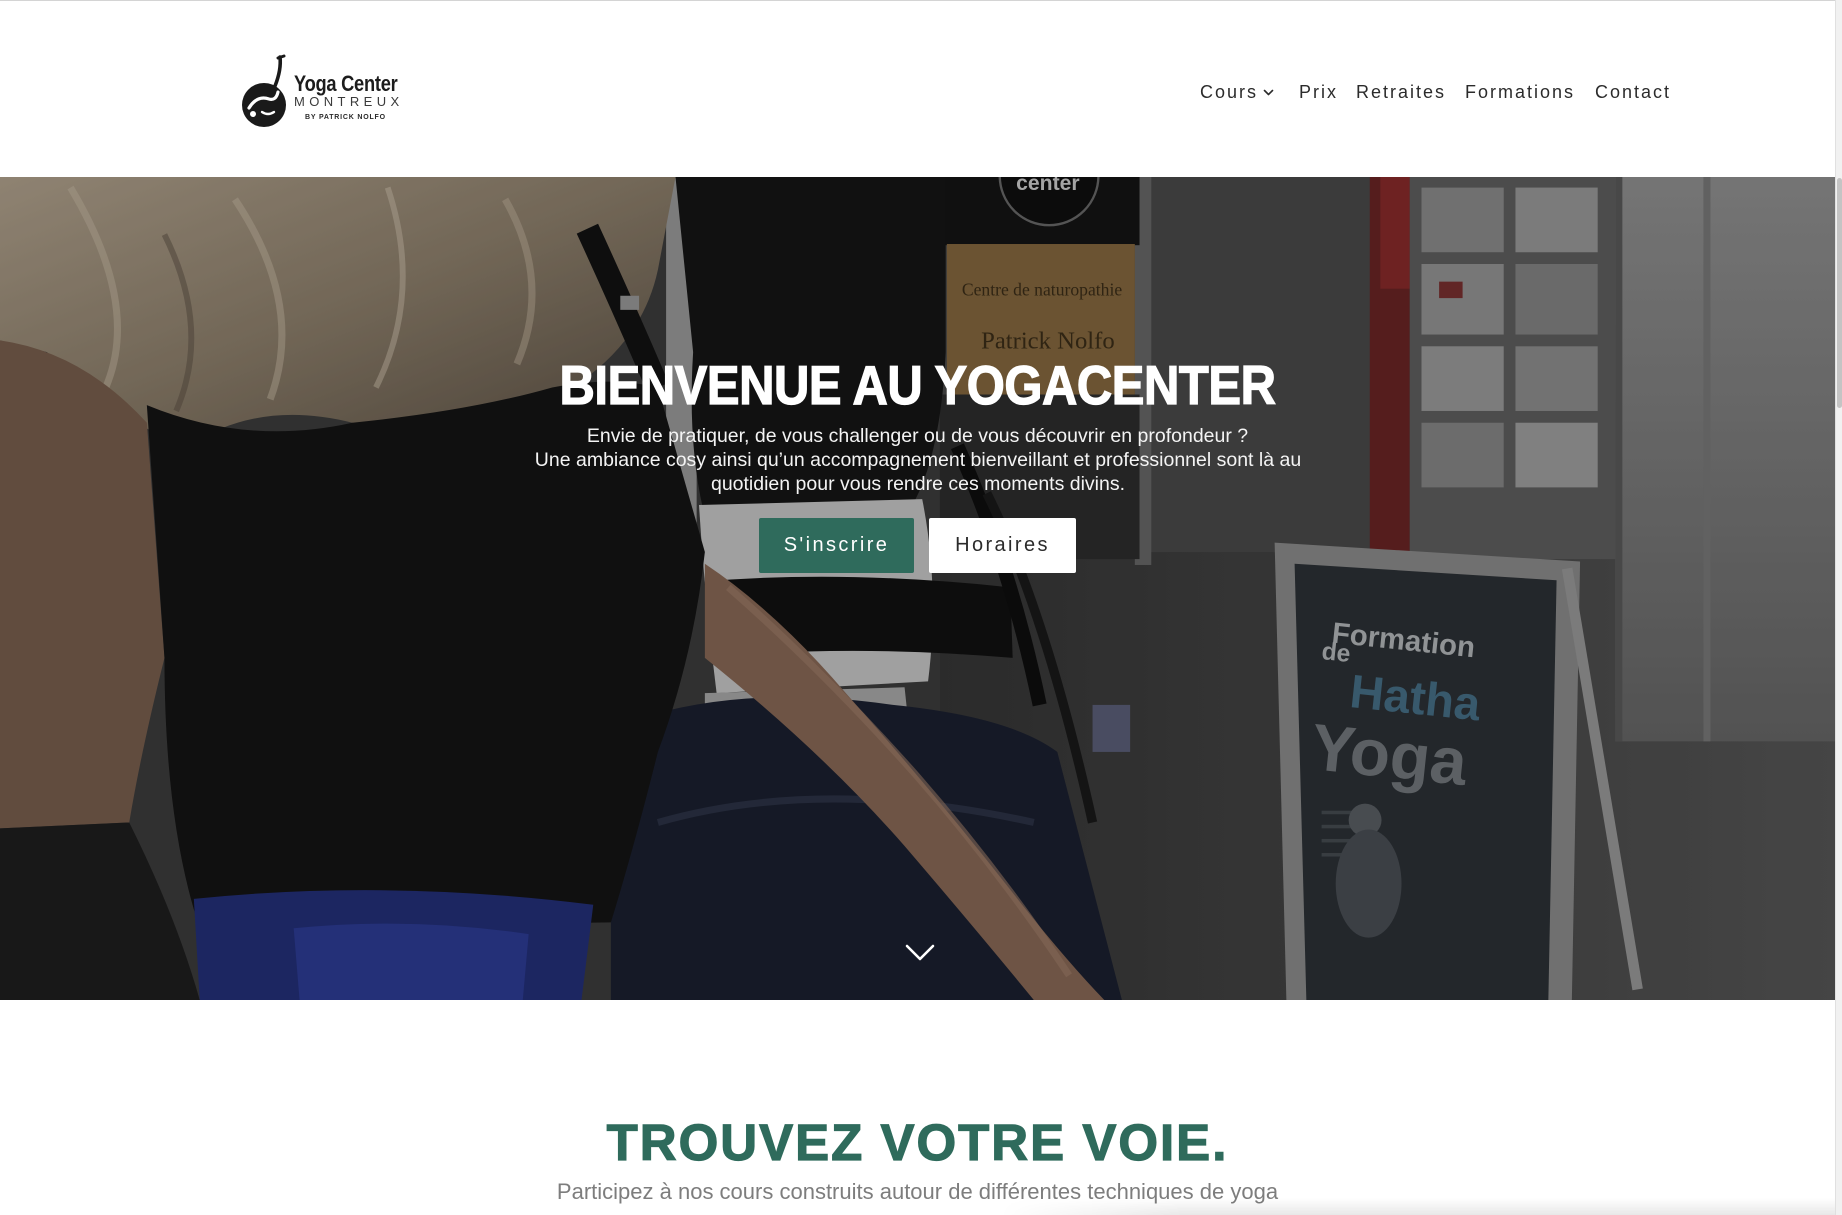 The height and width of the screenshot is (1215, 1842). I want to click on logo-home-link: Yoga Center MONTREUX BY PATRICK NOLFO, so click(327, 92).